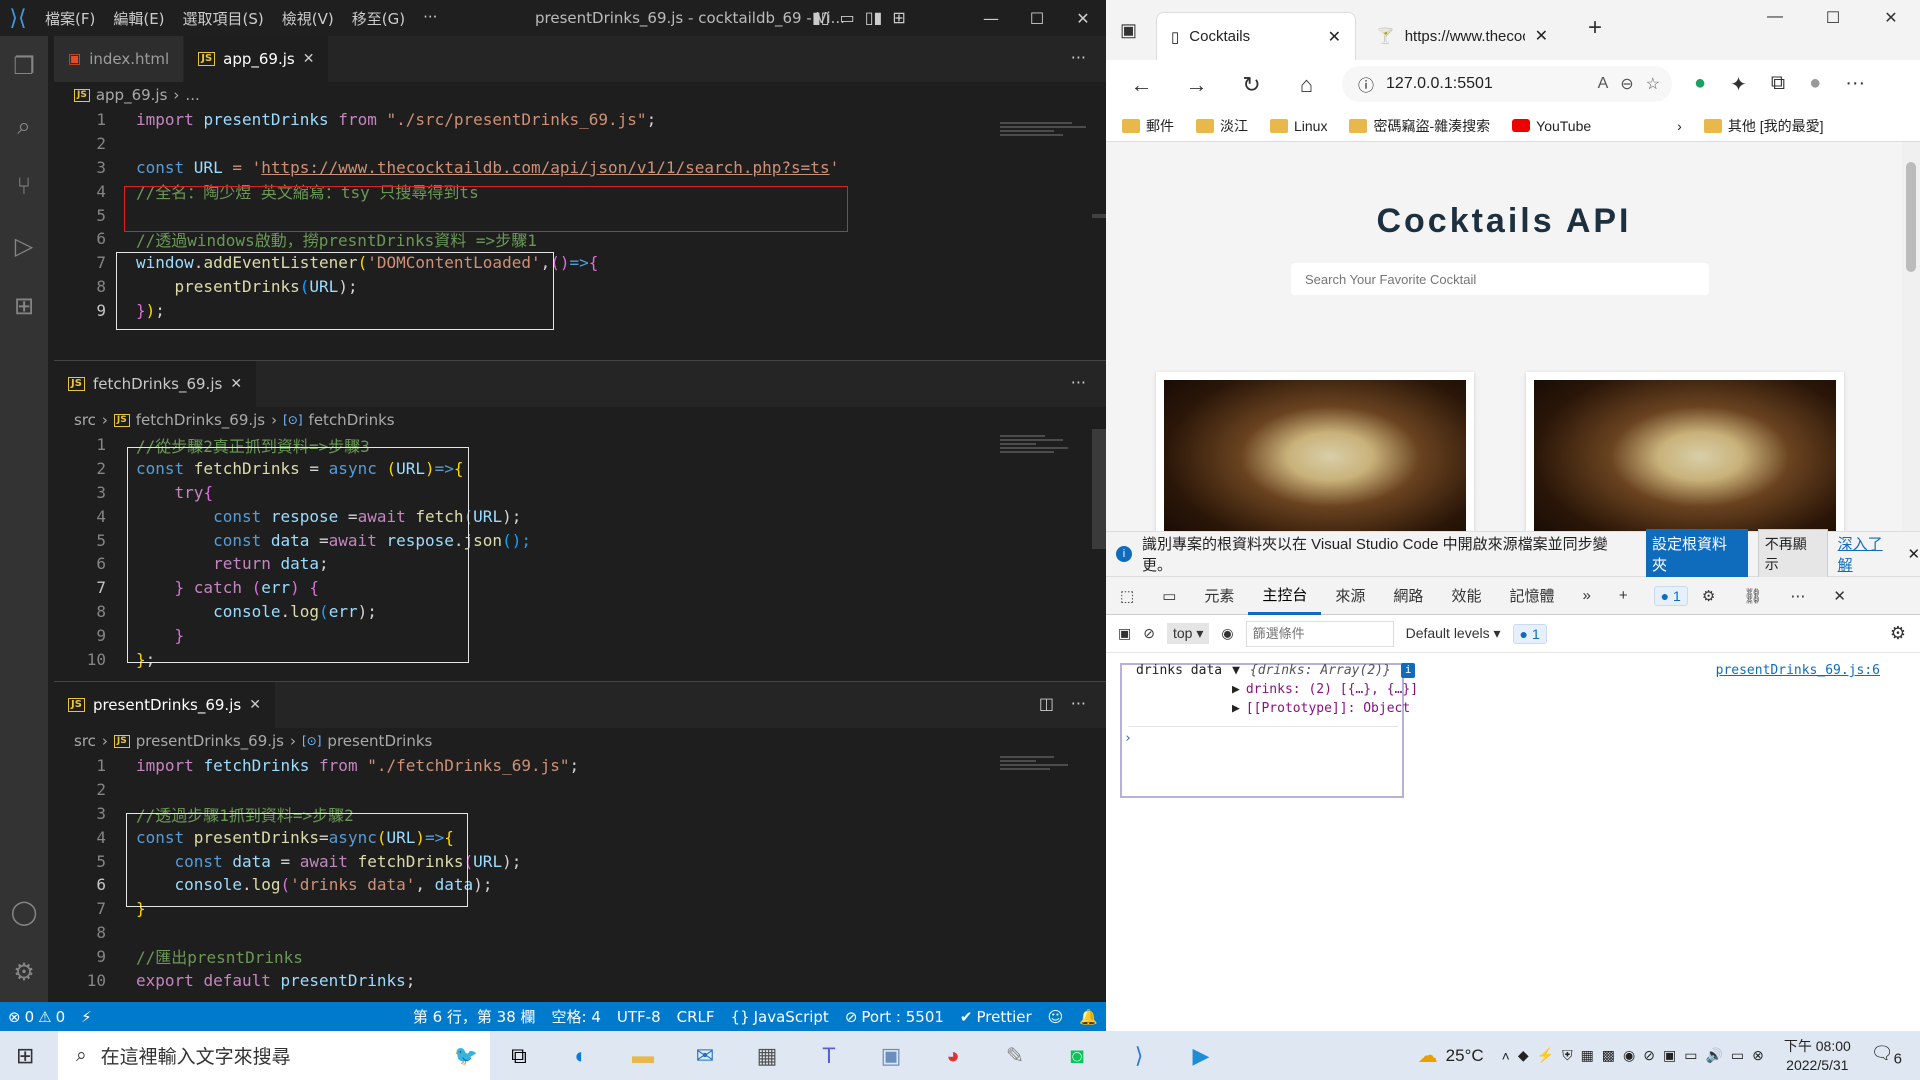  I want to click on cursor-position: 第 6 行，第 38 欄, so click(474, 1016).